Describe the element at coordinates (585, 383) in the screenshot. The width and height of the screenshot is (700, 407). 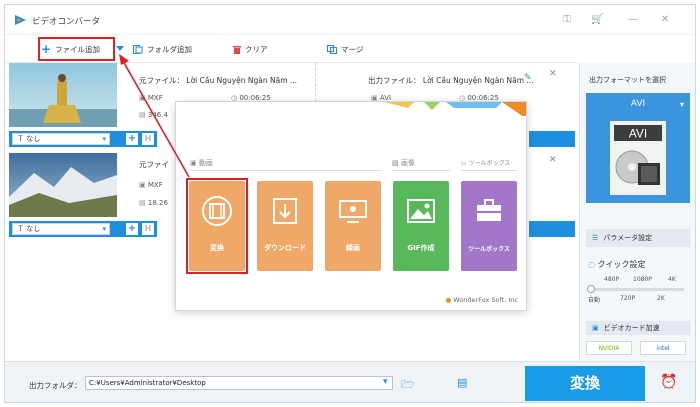
I see `convert-button: 変換` at that location.